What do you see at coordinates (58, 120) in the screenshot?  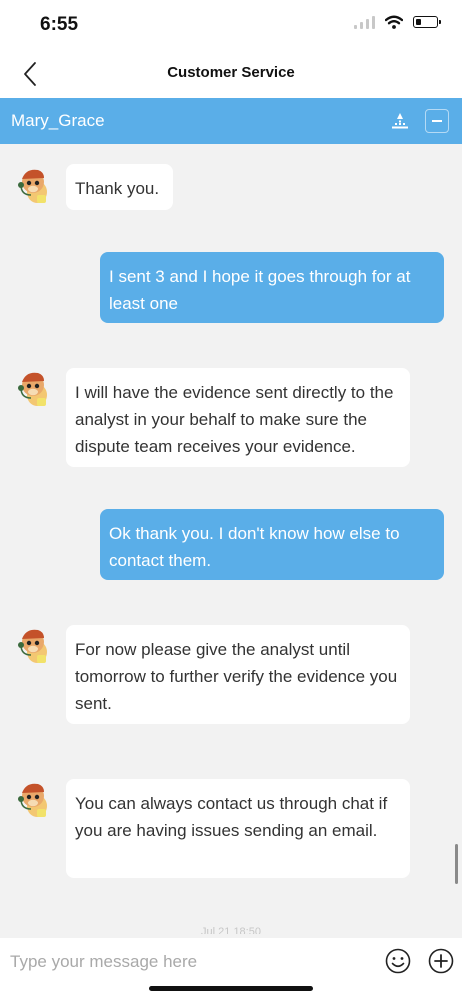 I see `agent-name: Mary_Grace` at bounding box center [58, 120].